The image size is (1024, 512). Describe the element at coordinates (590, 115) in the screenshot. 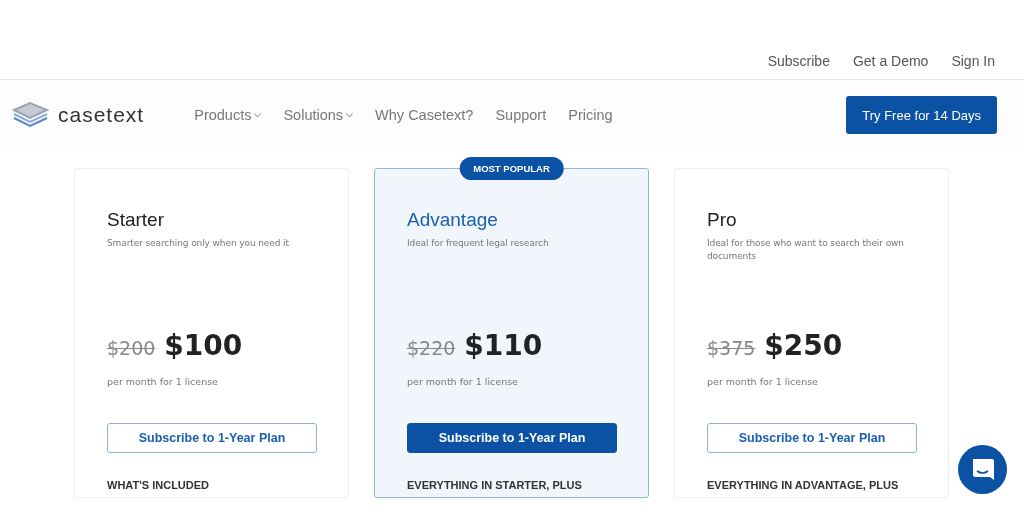

I see `nav-link: Pricing` at that location.